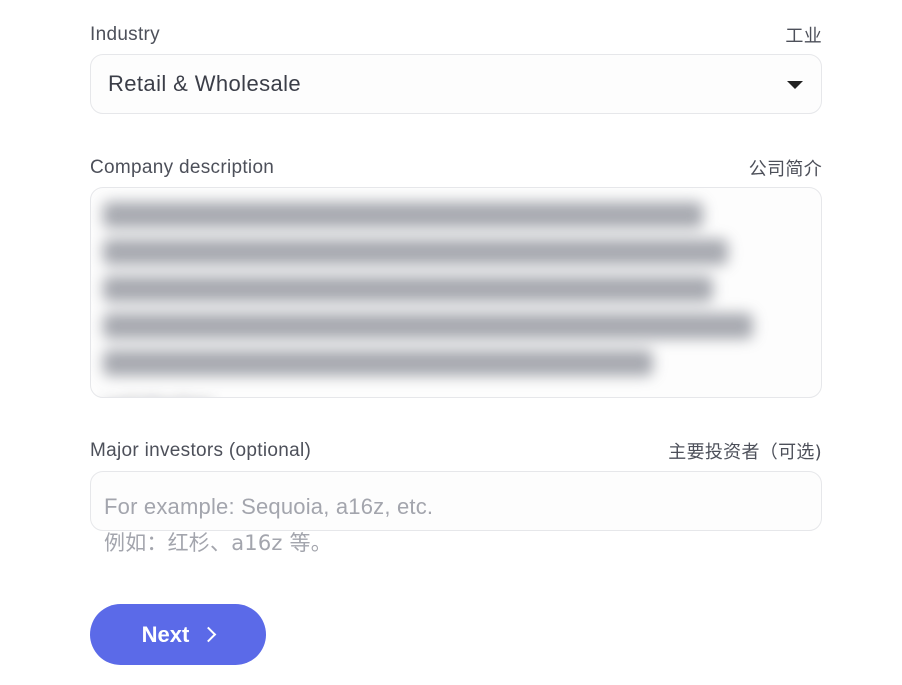 Image resolution: width=902 pixels, height=685 pixels. Describe the element at coordinates (209, 634) in the screenshot. I see `chevron-right-icon` at that location.